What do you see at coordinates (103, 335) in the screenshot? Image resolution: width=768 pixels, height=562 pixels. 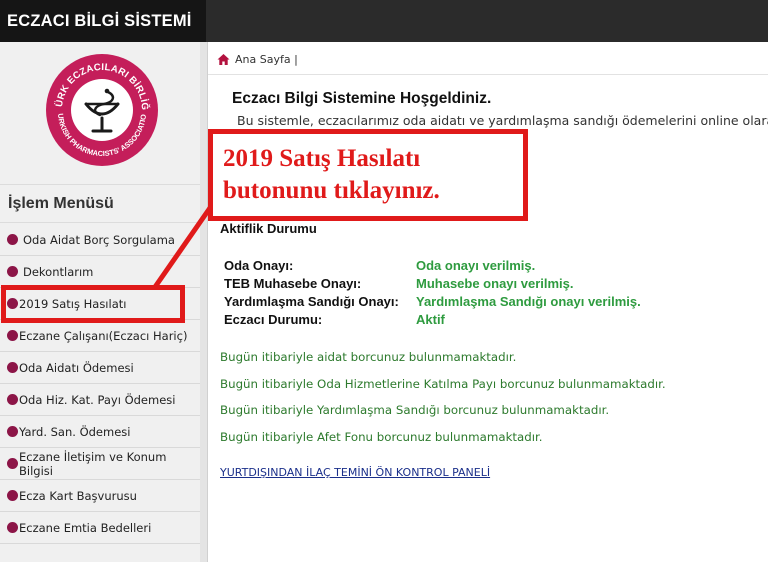 I see `sidebar-item-label: Eczane Çalışanı(Eczacı Hariç)` at bounding box center [103, 335].